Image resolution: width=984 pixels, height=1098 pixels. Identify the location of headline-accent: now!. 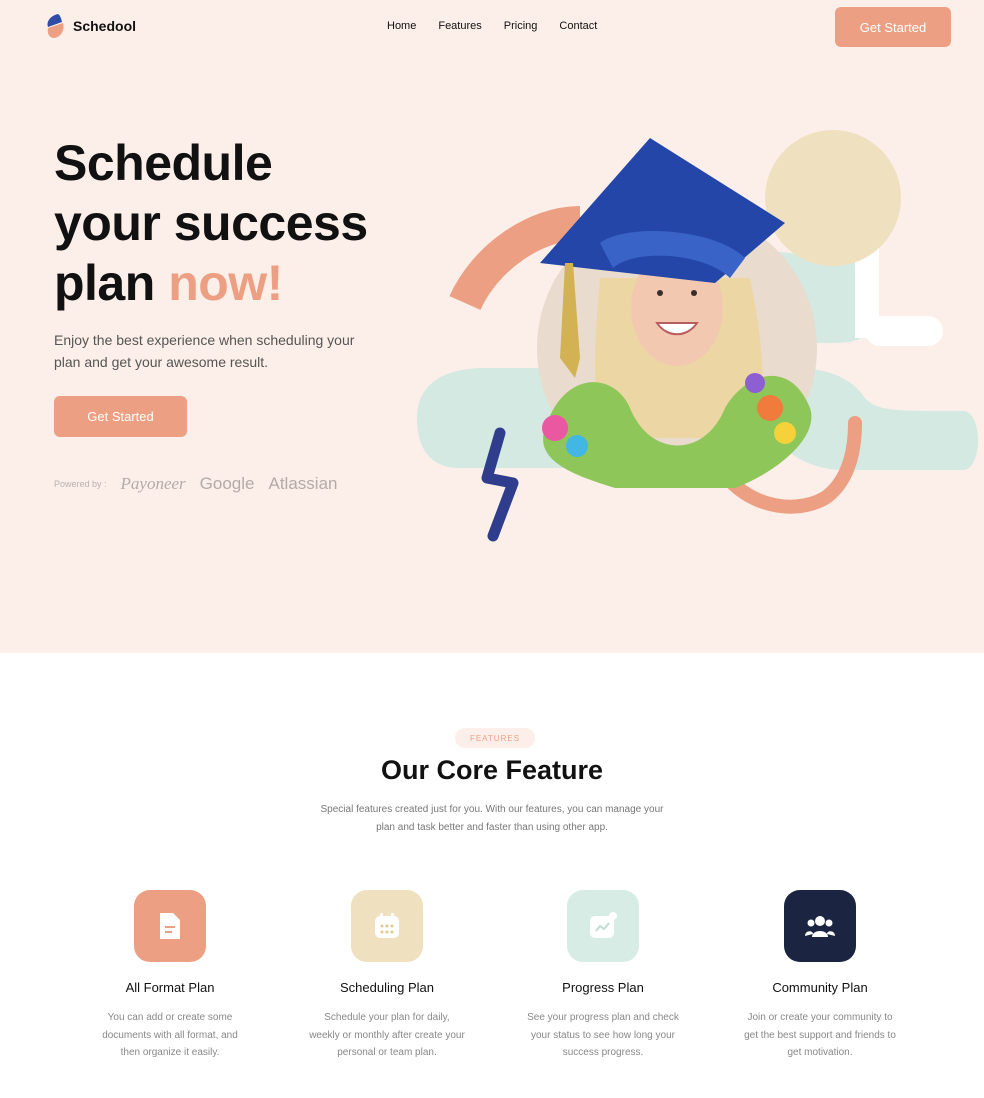
(225, 283).